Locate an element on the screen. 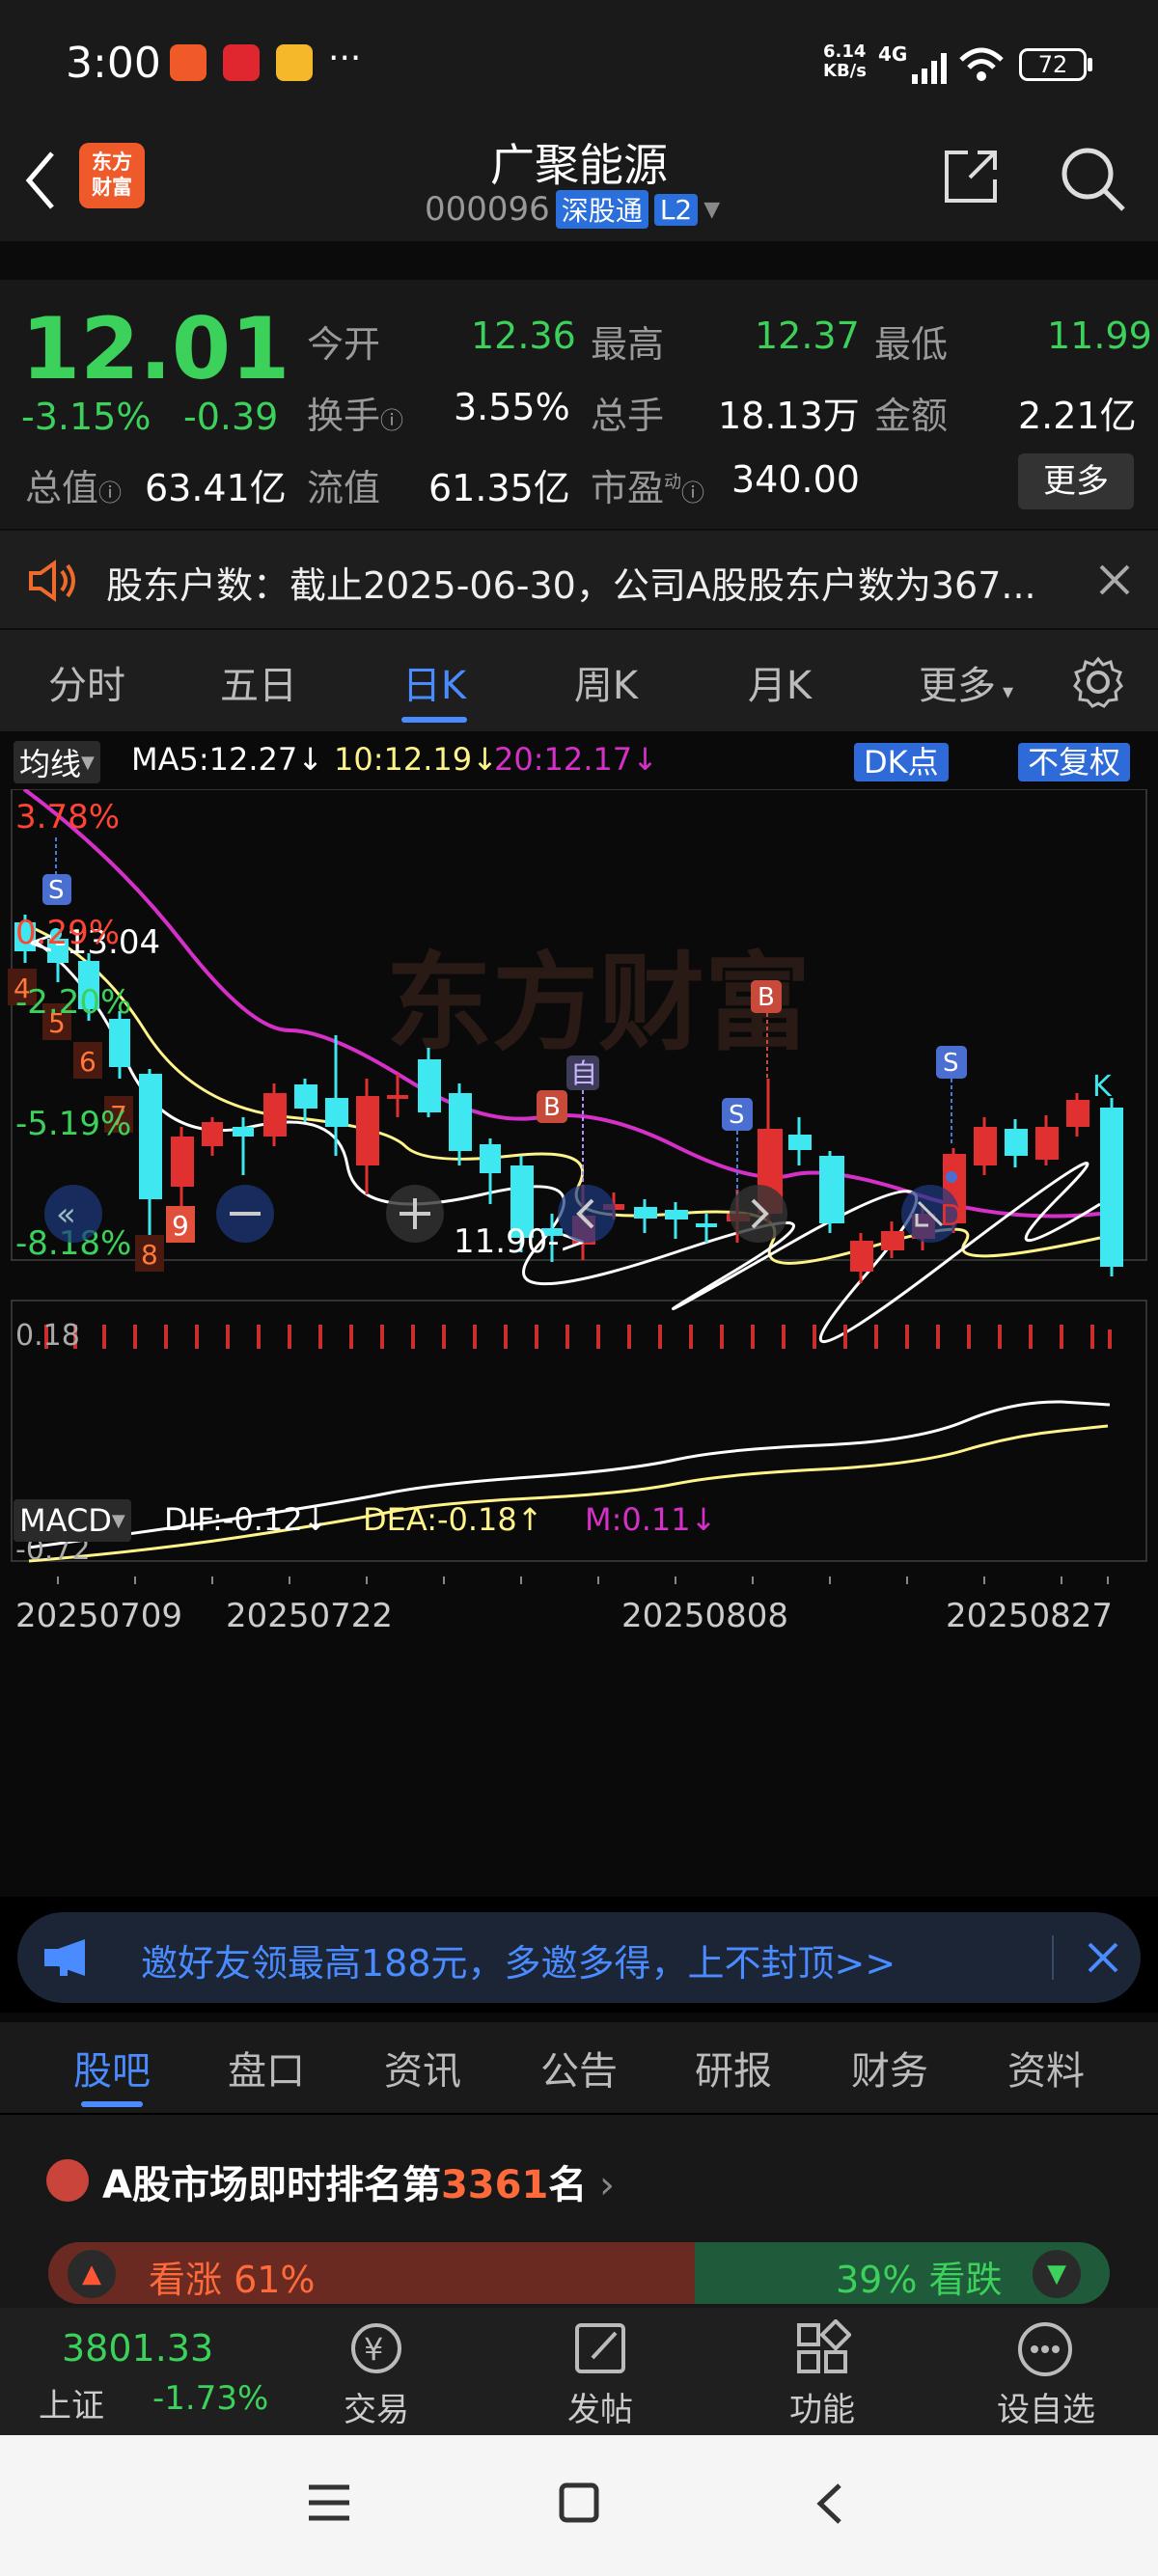 Image resolution: width=1158 pixels, height=2576 pixels. tab-finance: 财务 is located at coordinates (890, 2068).